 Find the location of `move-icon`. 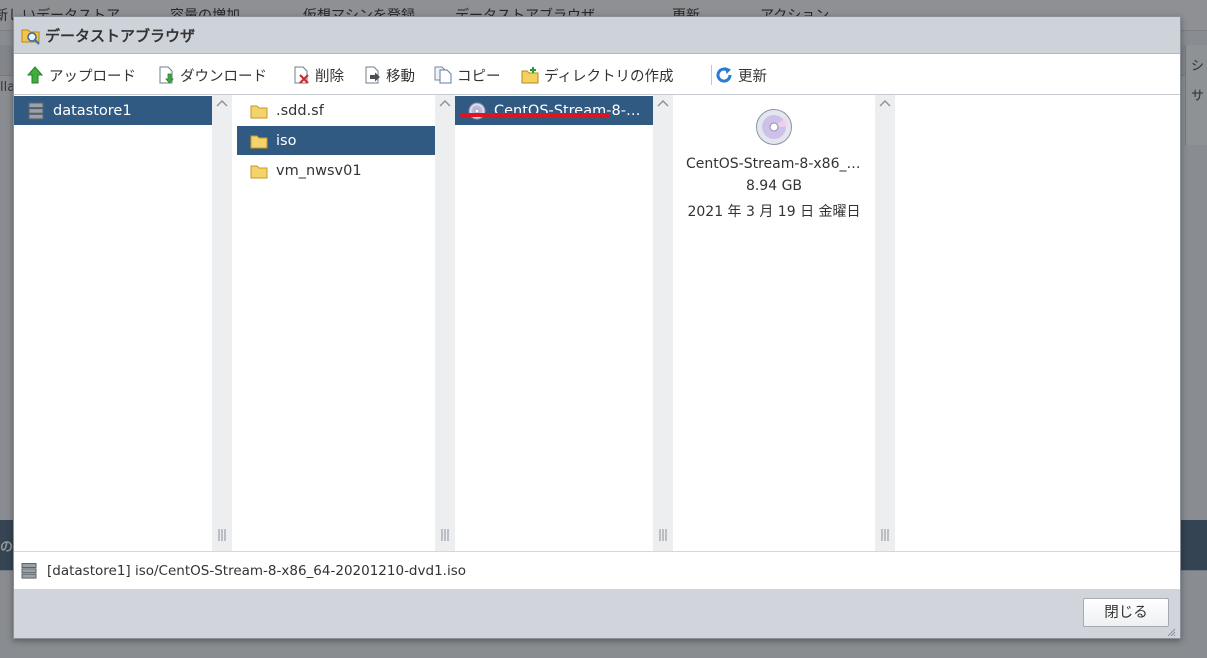

move-icon is located at coordinates (372, 75).